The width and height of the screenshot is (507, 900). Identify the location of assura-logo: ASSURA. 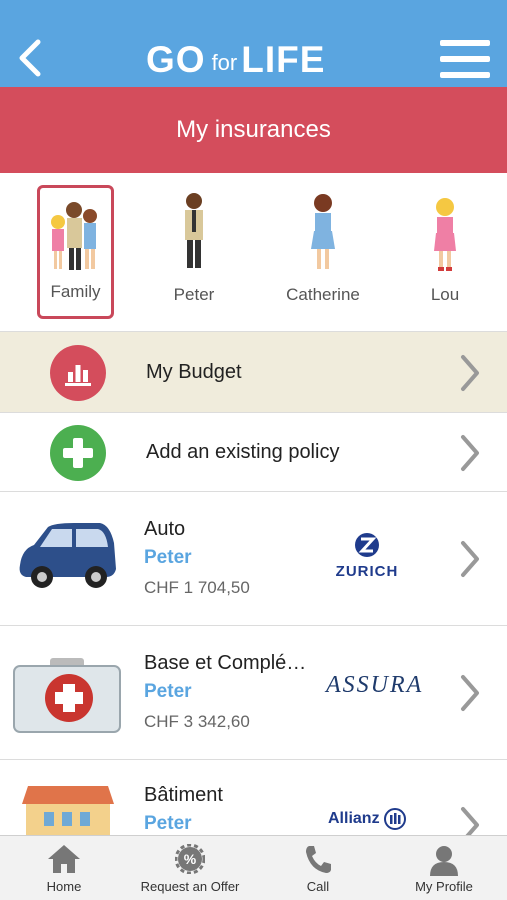
(374, 685).